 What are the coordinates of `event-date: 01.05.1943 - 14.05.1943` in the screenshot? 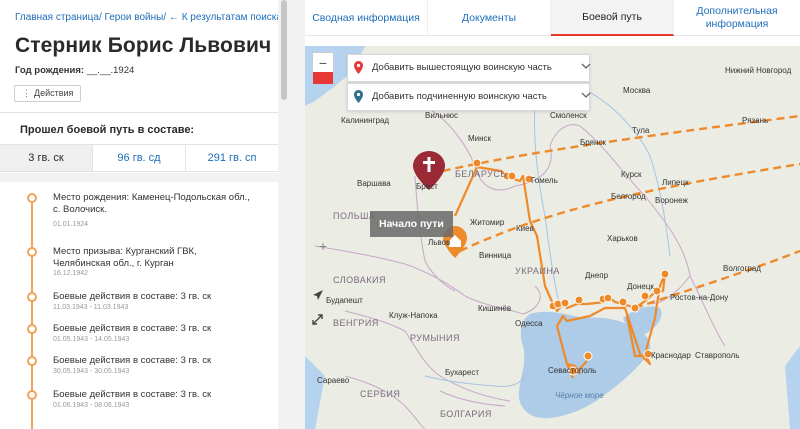 It's located at (91, 339).